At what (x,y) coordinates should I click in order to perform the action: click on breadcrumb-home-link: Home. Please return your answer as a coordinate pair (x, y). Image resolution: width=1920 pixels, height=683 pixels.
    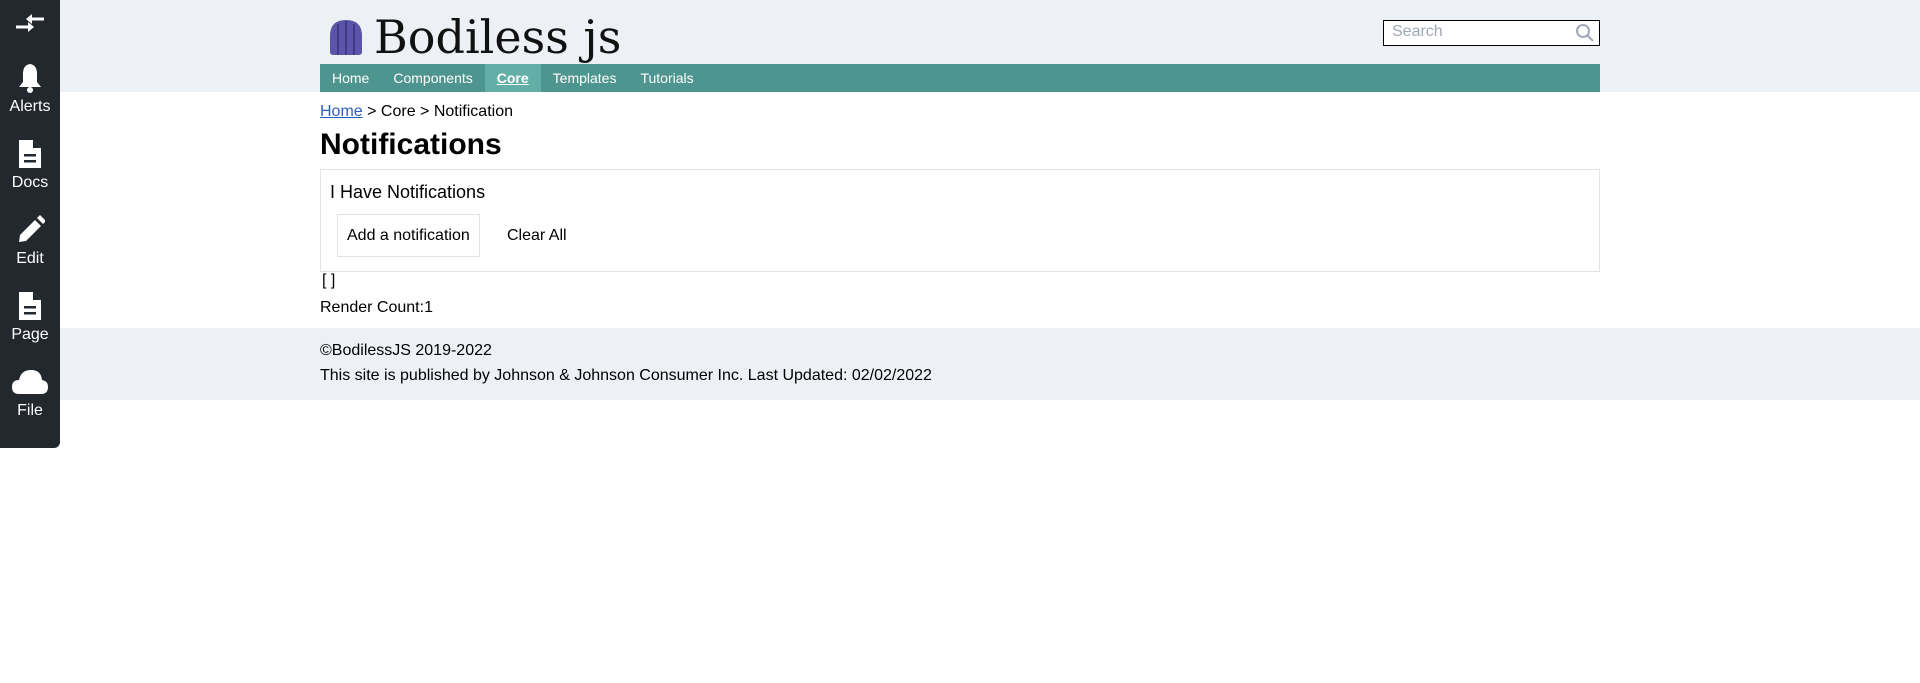
    Looking at the image, I should click on (341, 111).